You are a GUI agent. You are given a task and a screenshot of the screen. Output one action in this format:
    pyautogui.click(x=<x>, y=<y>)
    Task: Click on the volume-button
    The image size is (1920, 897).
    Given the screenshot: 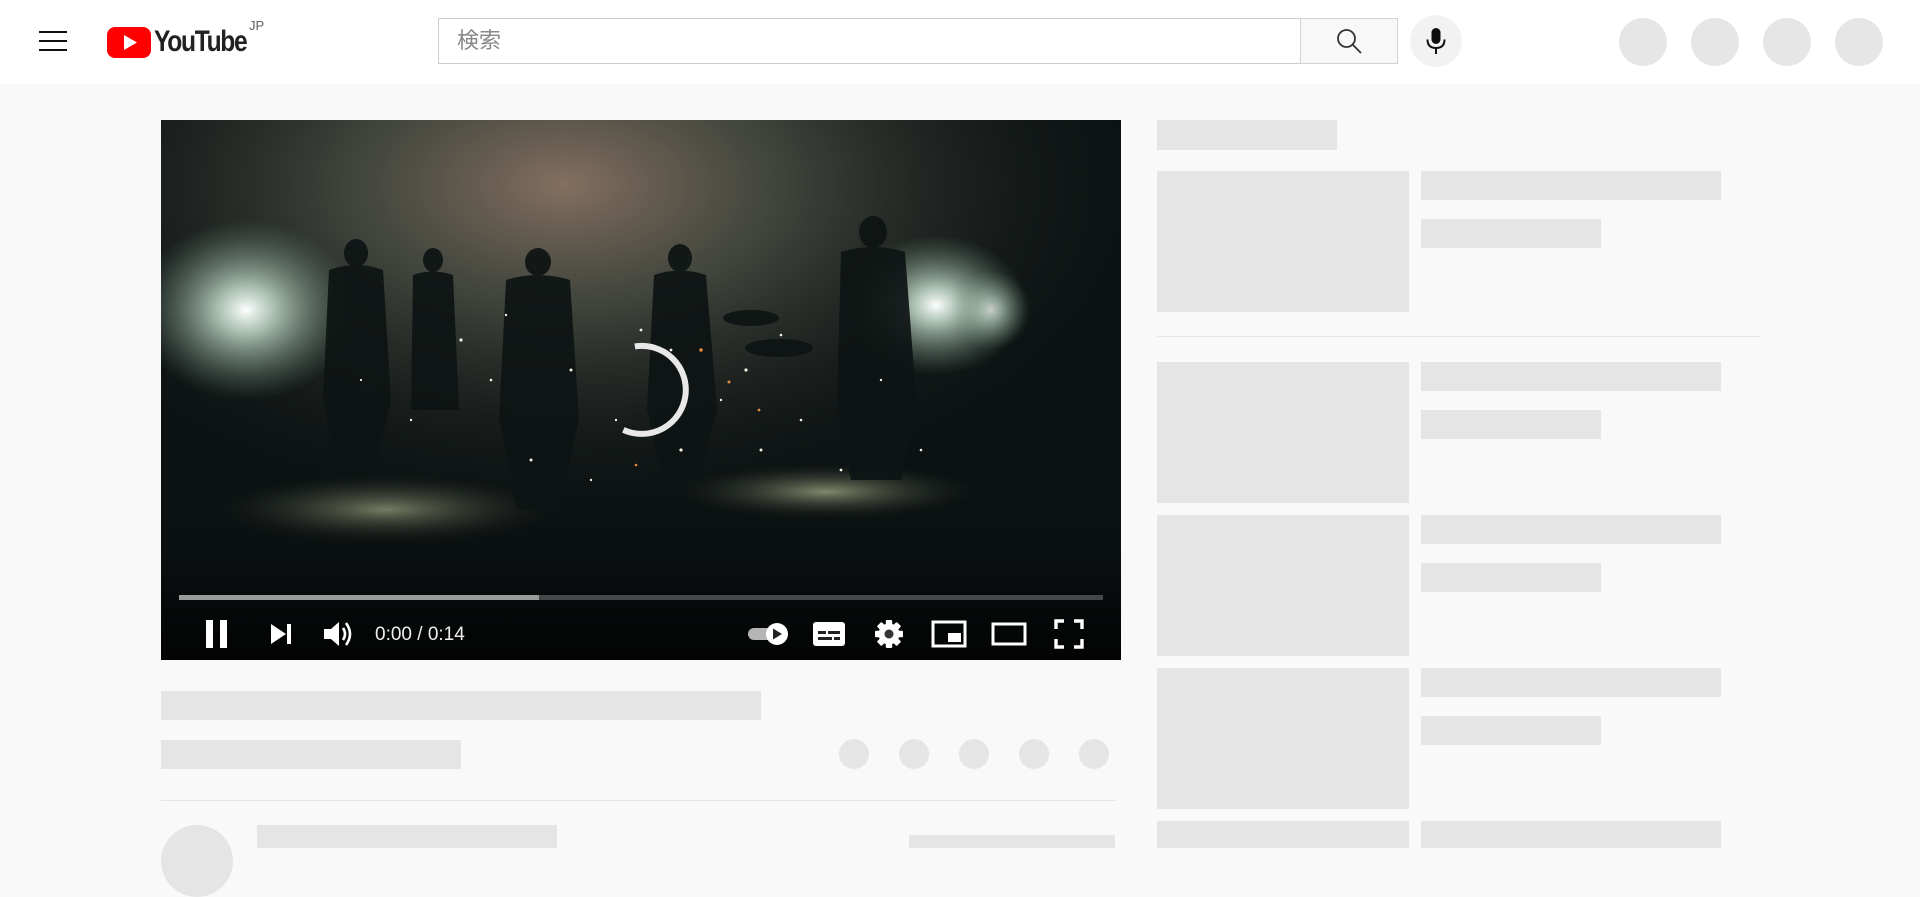 What is the action you would take?
    pyautogui.click(x=339, y=634)
    